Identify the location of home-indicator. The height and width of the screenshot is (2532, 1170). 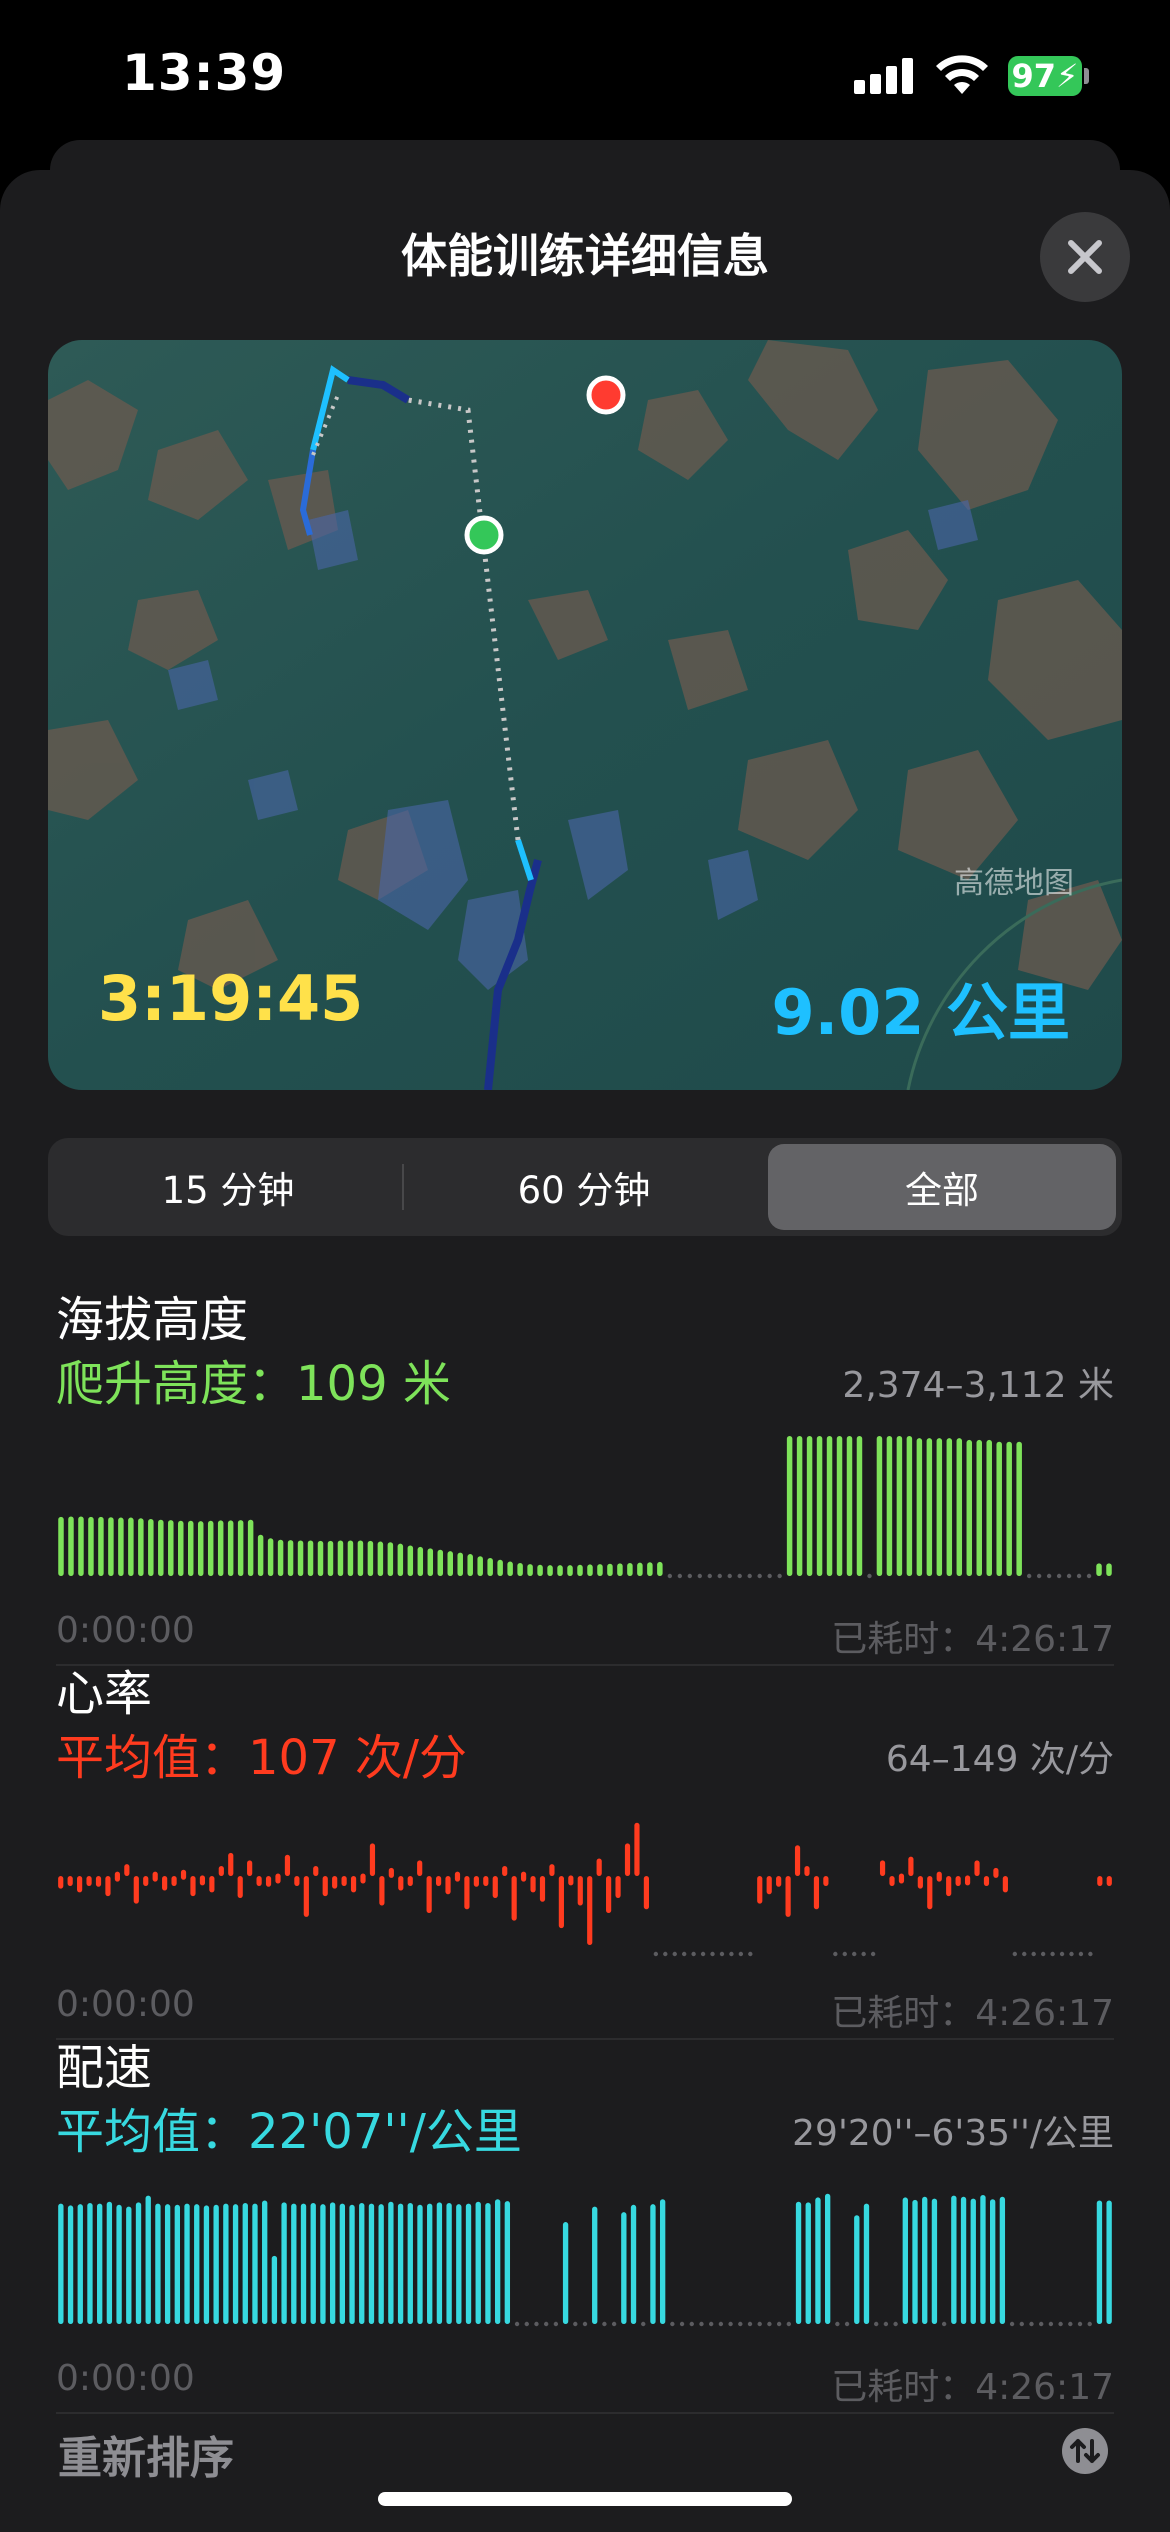
(585, 2499).